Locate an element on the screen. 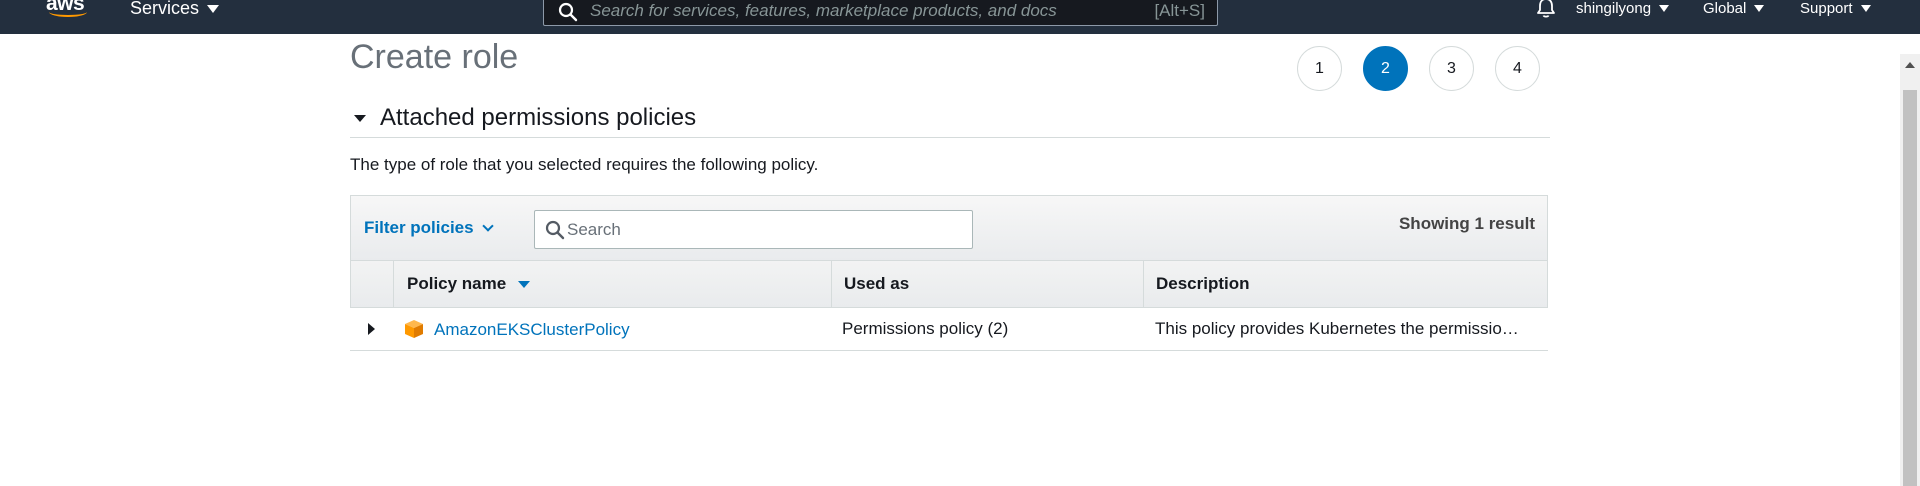 This screenshot has height=486, width=1920. permissions-section-toggle: Attached permissions policies is located at coordinates (525, 118).